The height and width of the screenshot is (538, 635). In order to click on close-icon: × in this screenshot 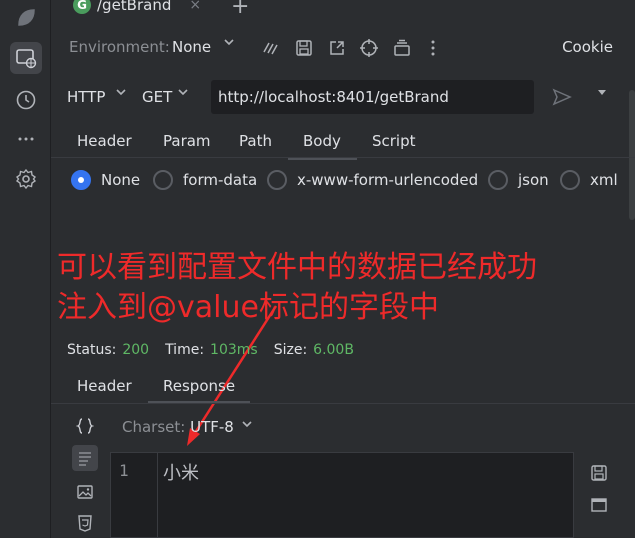, I will do `click(195, 6)`.